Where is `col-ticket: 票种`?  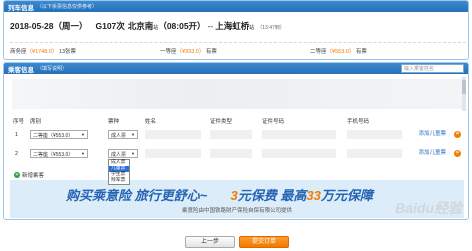 col-ticket: 票种 is located at coordinates (114, 122).